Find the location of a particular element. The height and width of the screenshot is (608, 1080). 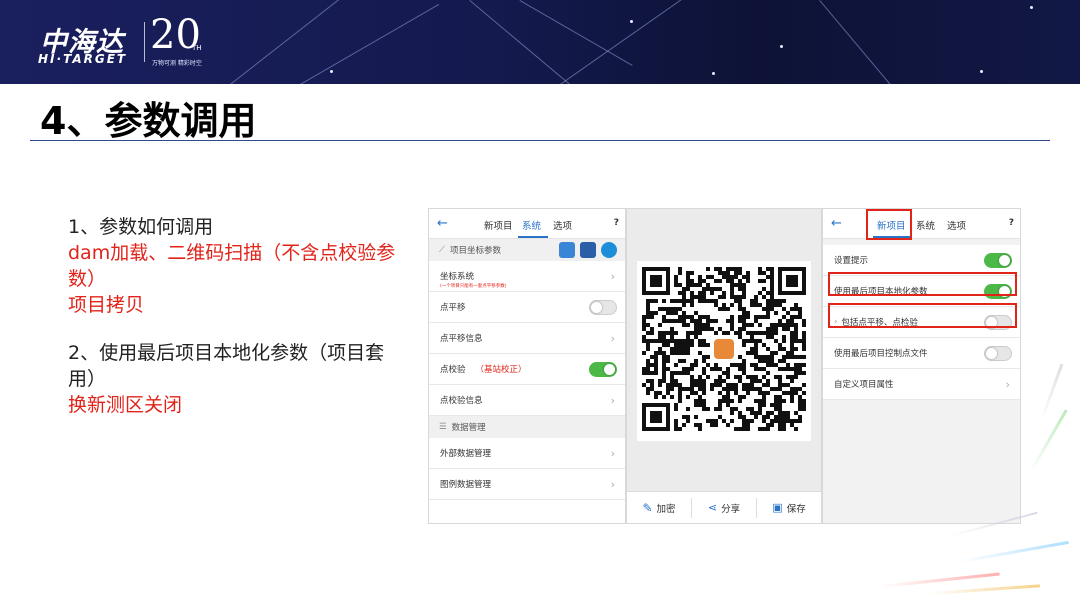

encrypt-icon: ✎ is located at coordinates (647, 507).